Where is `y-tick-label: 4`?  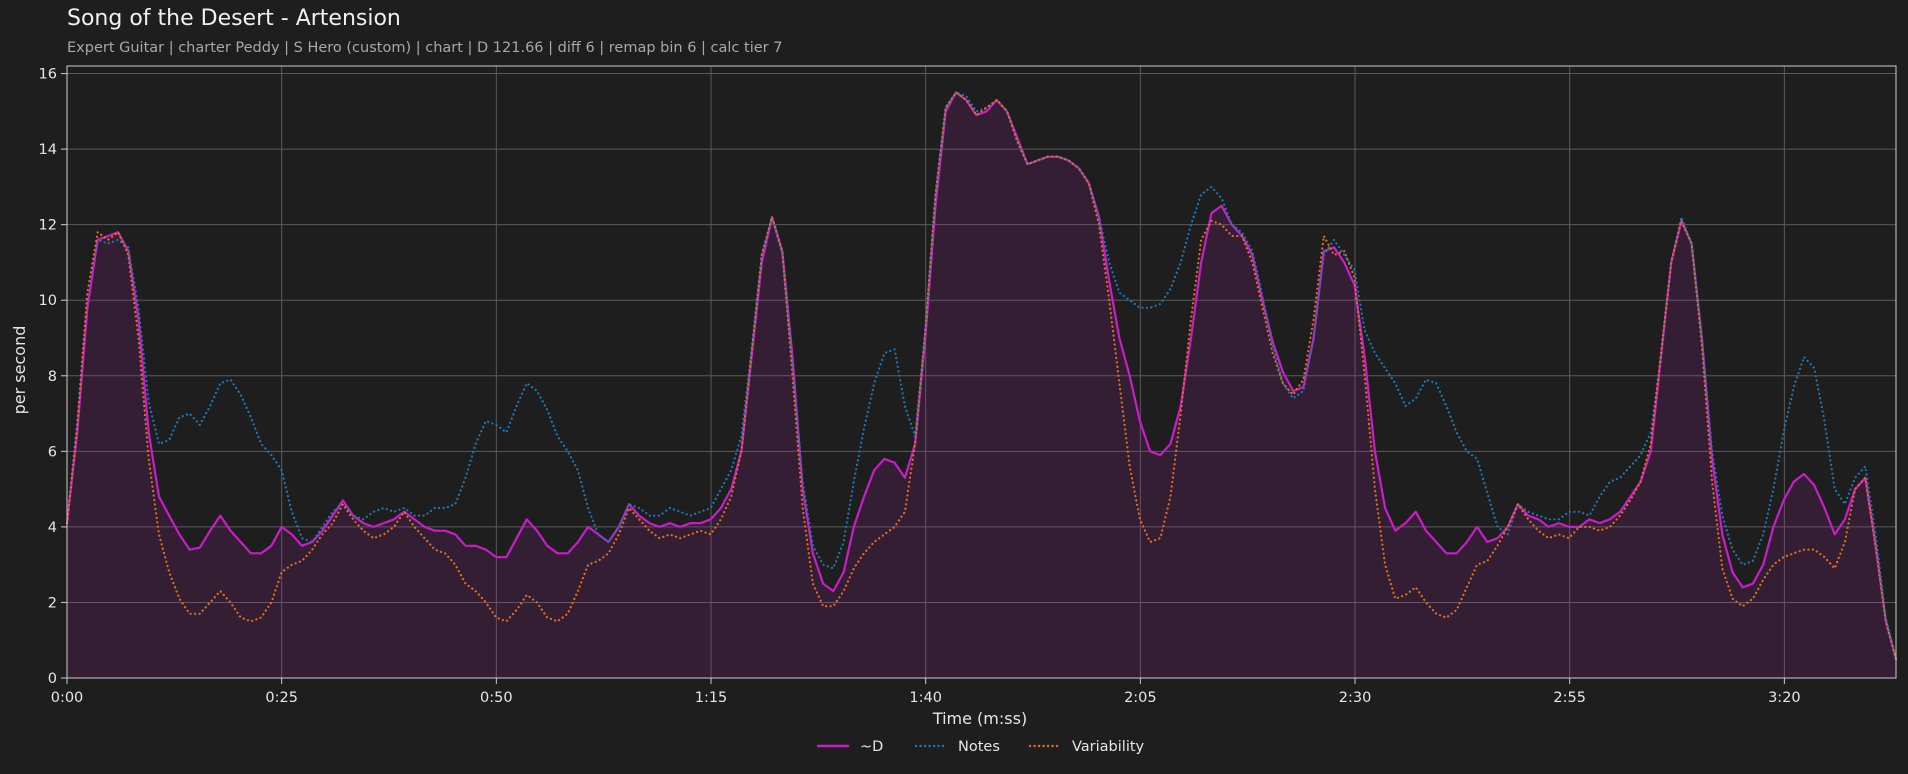
y-tick-label: 4 is located at coordinates (52, 528).